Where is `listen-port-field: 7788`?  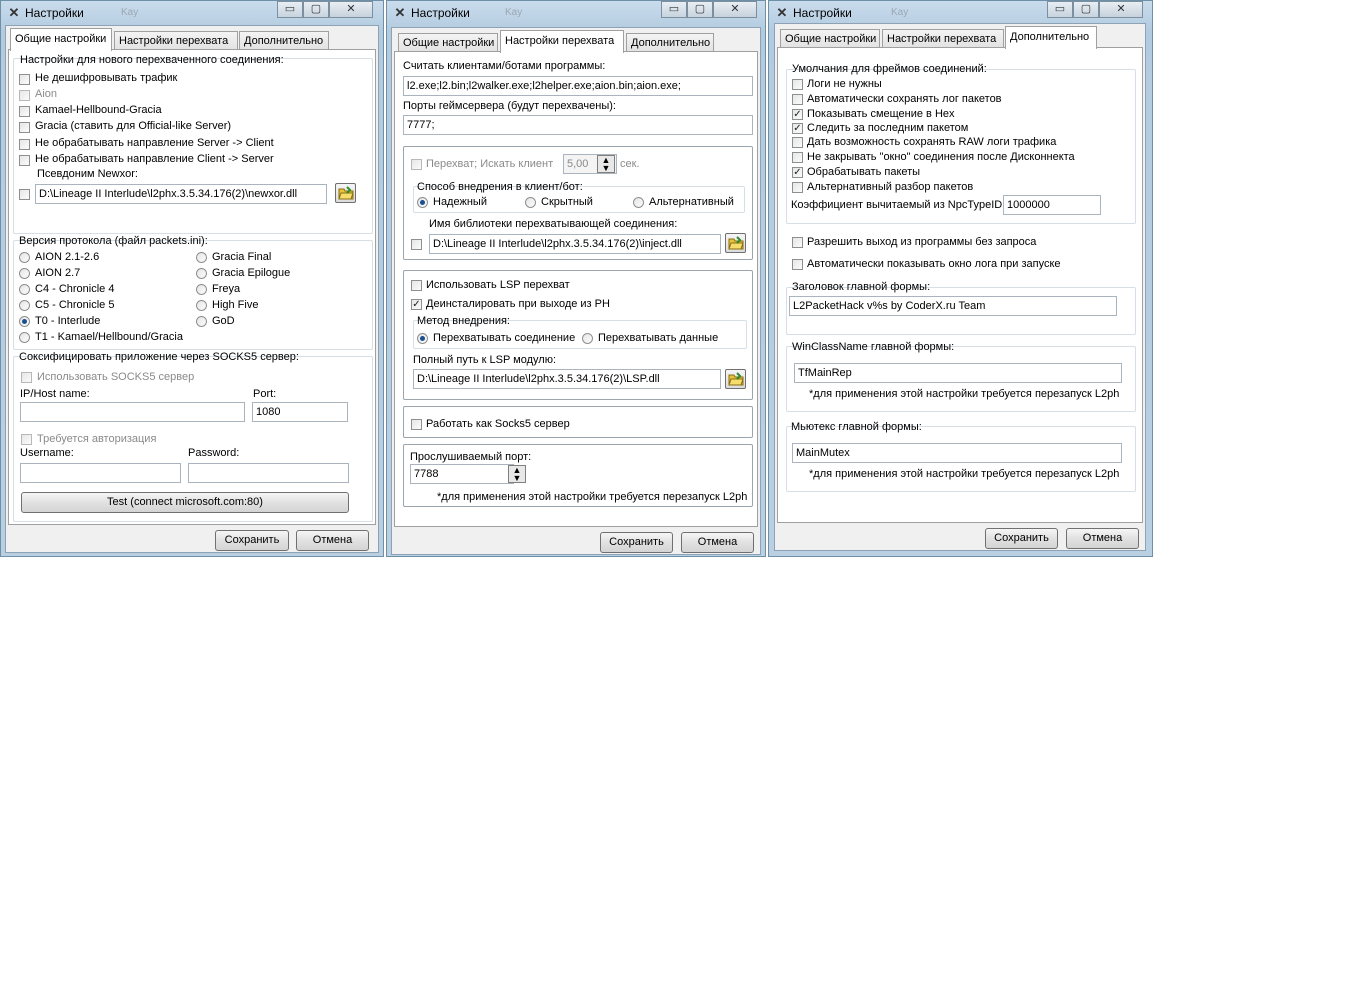 listen-port-field: 7788 is located at coordinates (462, 474).